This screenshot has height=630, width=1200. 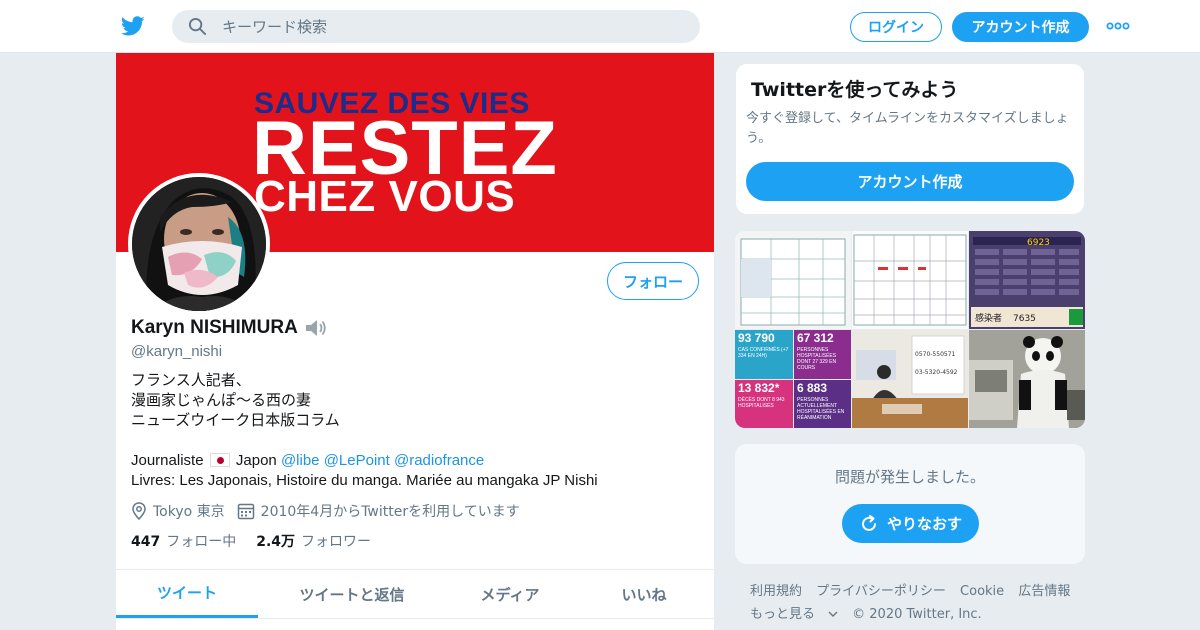 What do you see at coordinates (316, 328) in the screenshot?
I see `speaker-icon` at bounding box center [316, 328].